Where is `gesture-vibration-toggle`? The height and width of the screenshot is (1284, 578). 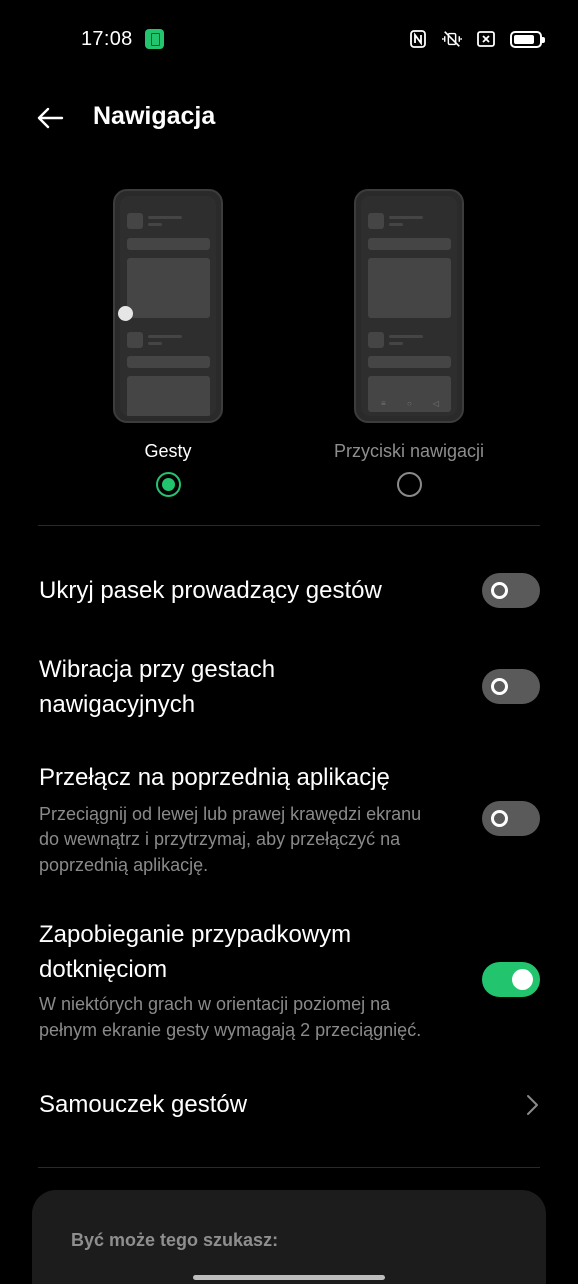
gesture-vibration-toggle is located at coordinates (511, 686).